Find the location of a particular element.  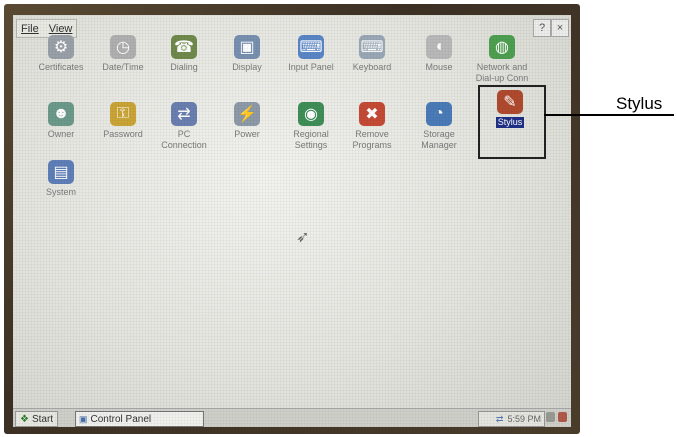

system-tray: ⇄ 5:59 PM is located at coordinates (511, 419).